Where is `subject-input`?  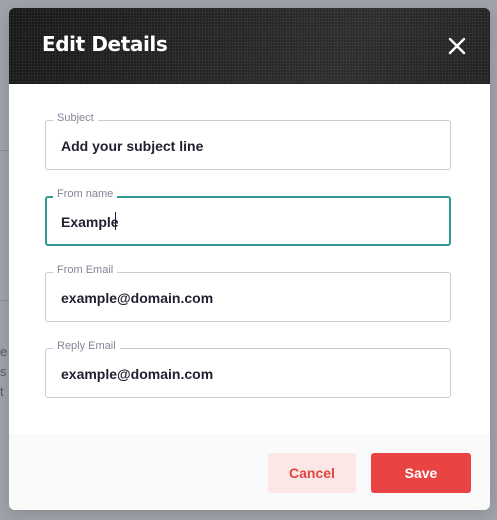
subject-input is located at coordinates (246, 146).